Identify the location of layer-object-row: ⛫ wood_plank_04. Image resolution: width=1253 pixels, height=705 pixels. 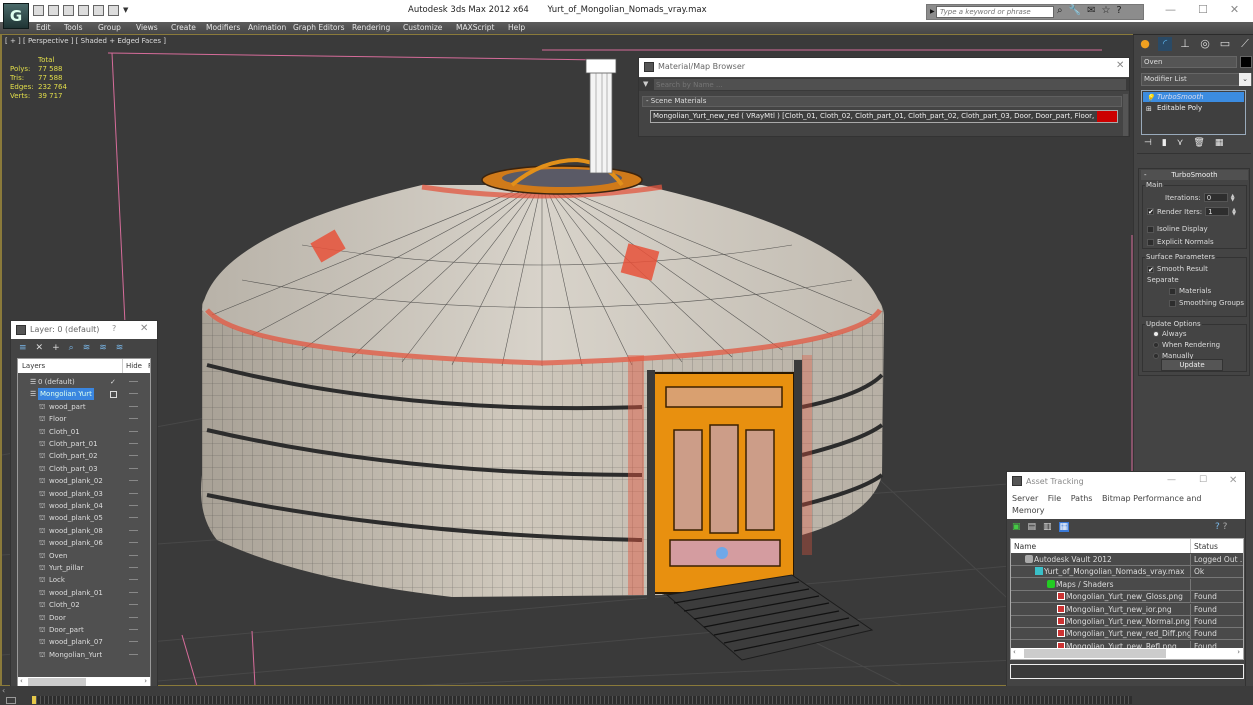
(84, 506).